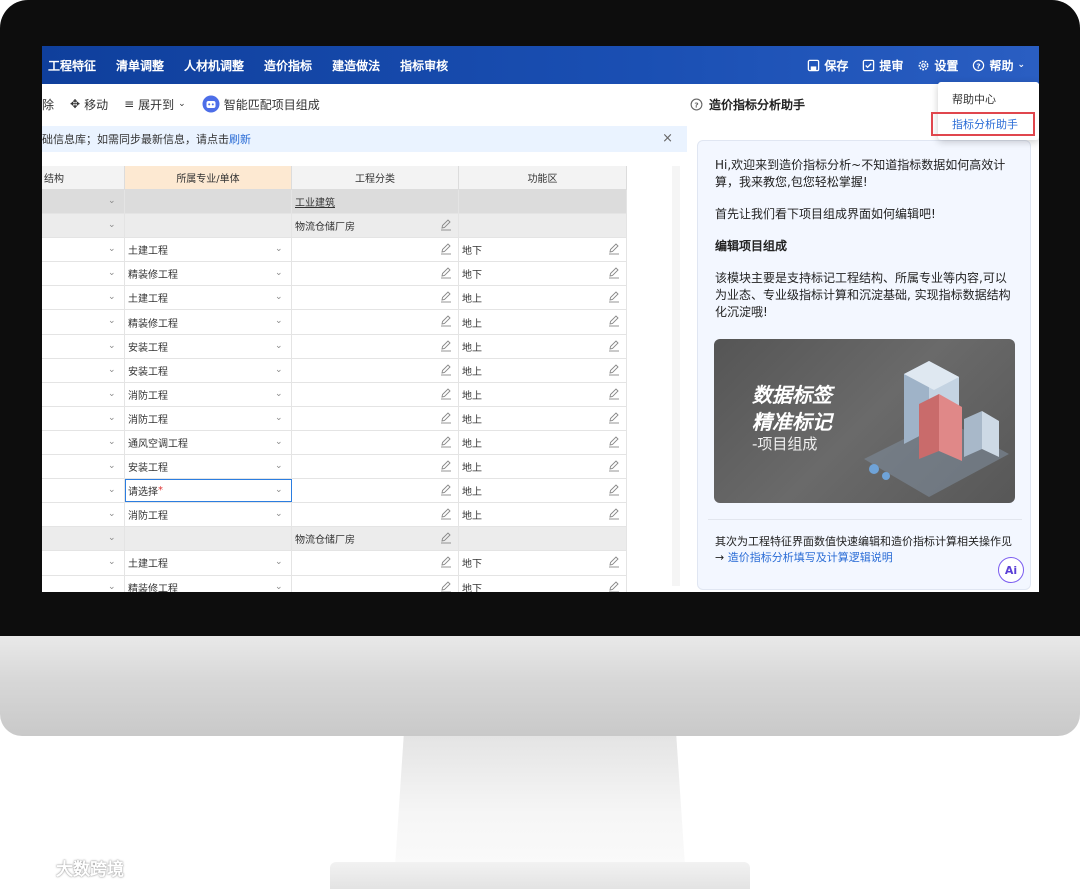 The image size is (1080, 889). I want to click on cell-project-category: 物流仓储厂房, so click(375, 539).